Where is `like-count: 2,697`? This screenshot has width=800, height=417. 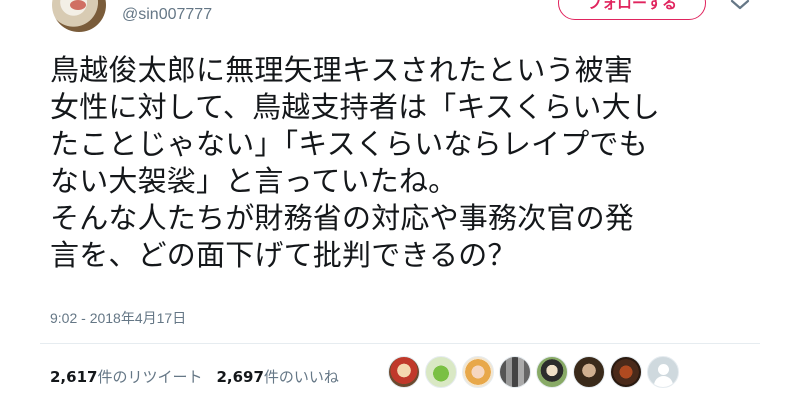 like-count: 2,697 is located at coordinates (240, 377).